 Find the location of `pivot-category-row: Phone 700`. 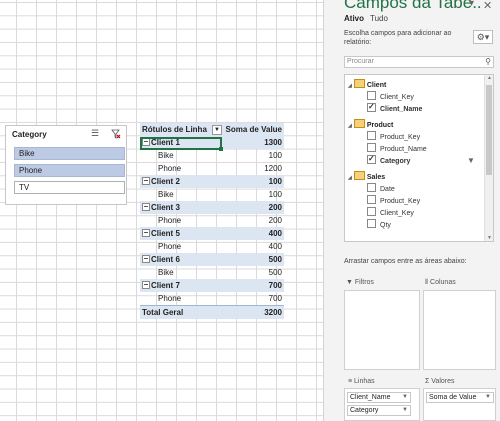

pivot-category-row: Phone 700 is located at coordinates (212, 298).